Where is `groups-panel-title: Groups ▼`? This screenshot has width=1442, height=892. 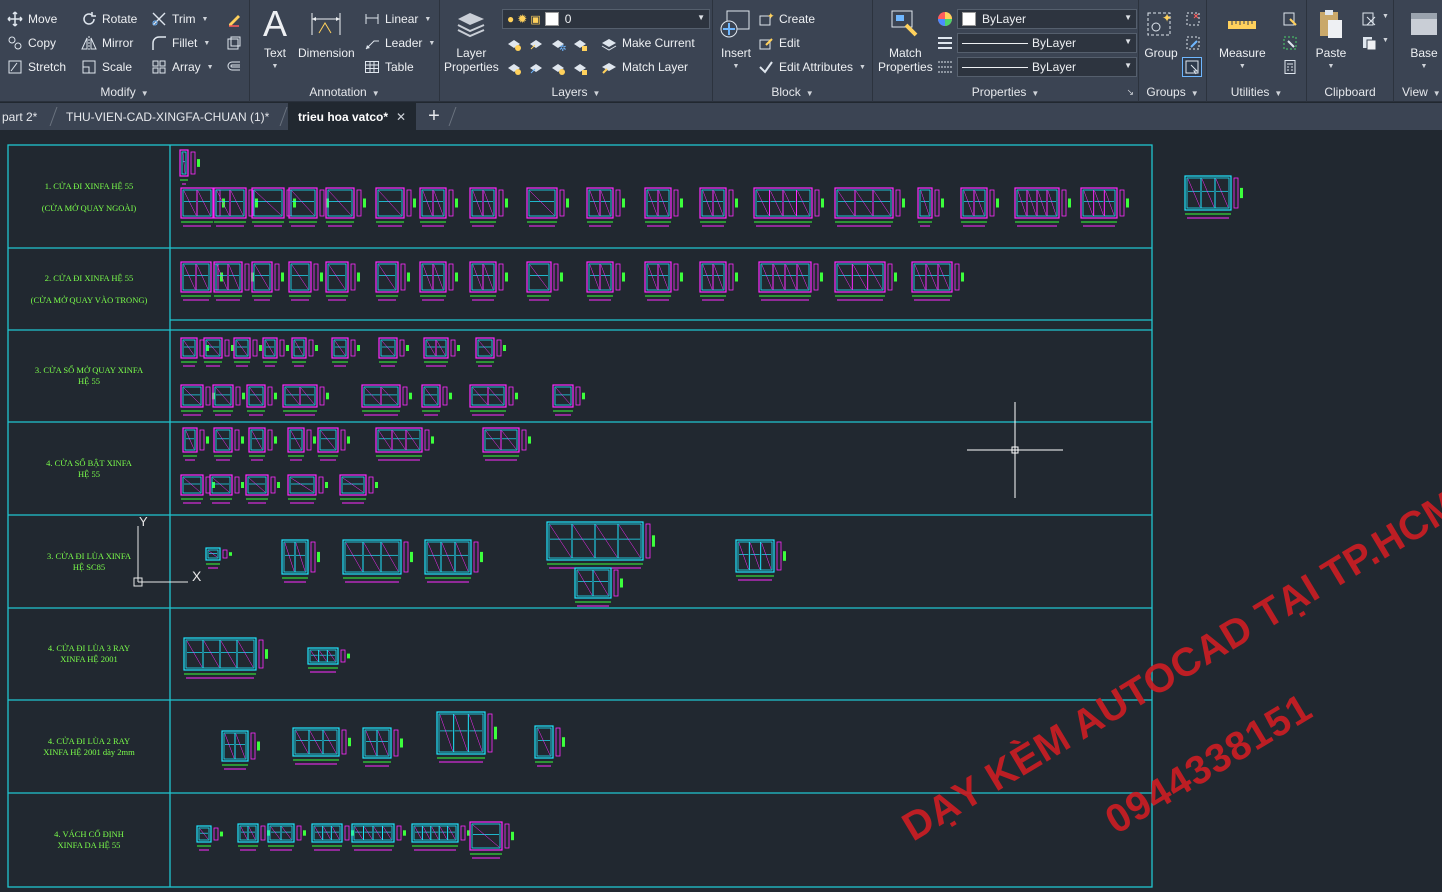
groups-panel-title: Groups ▼ is located at coordinates (1172, 92).